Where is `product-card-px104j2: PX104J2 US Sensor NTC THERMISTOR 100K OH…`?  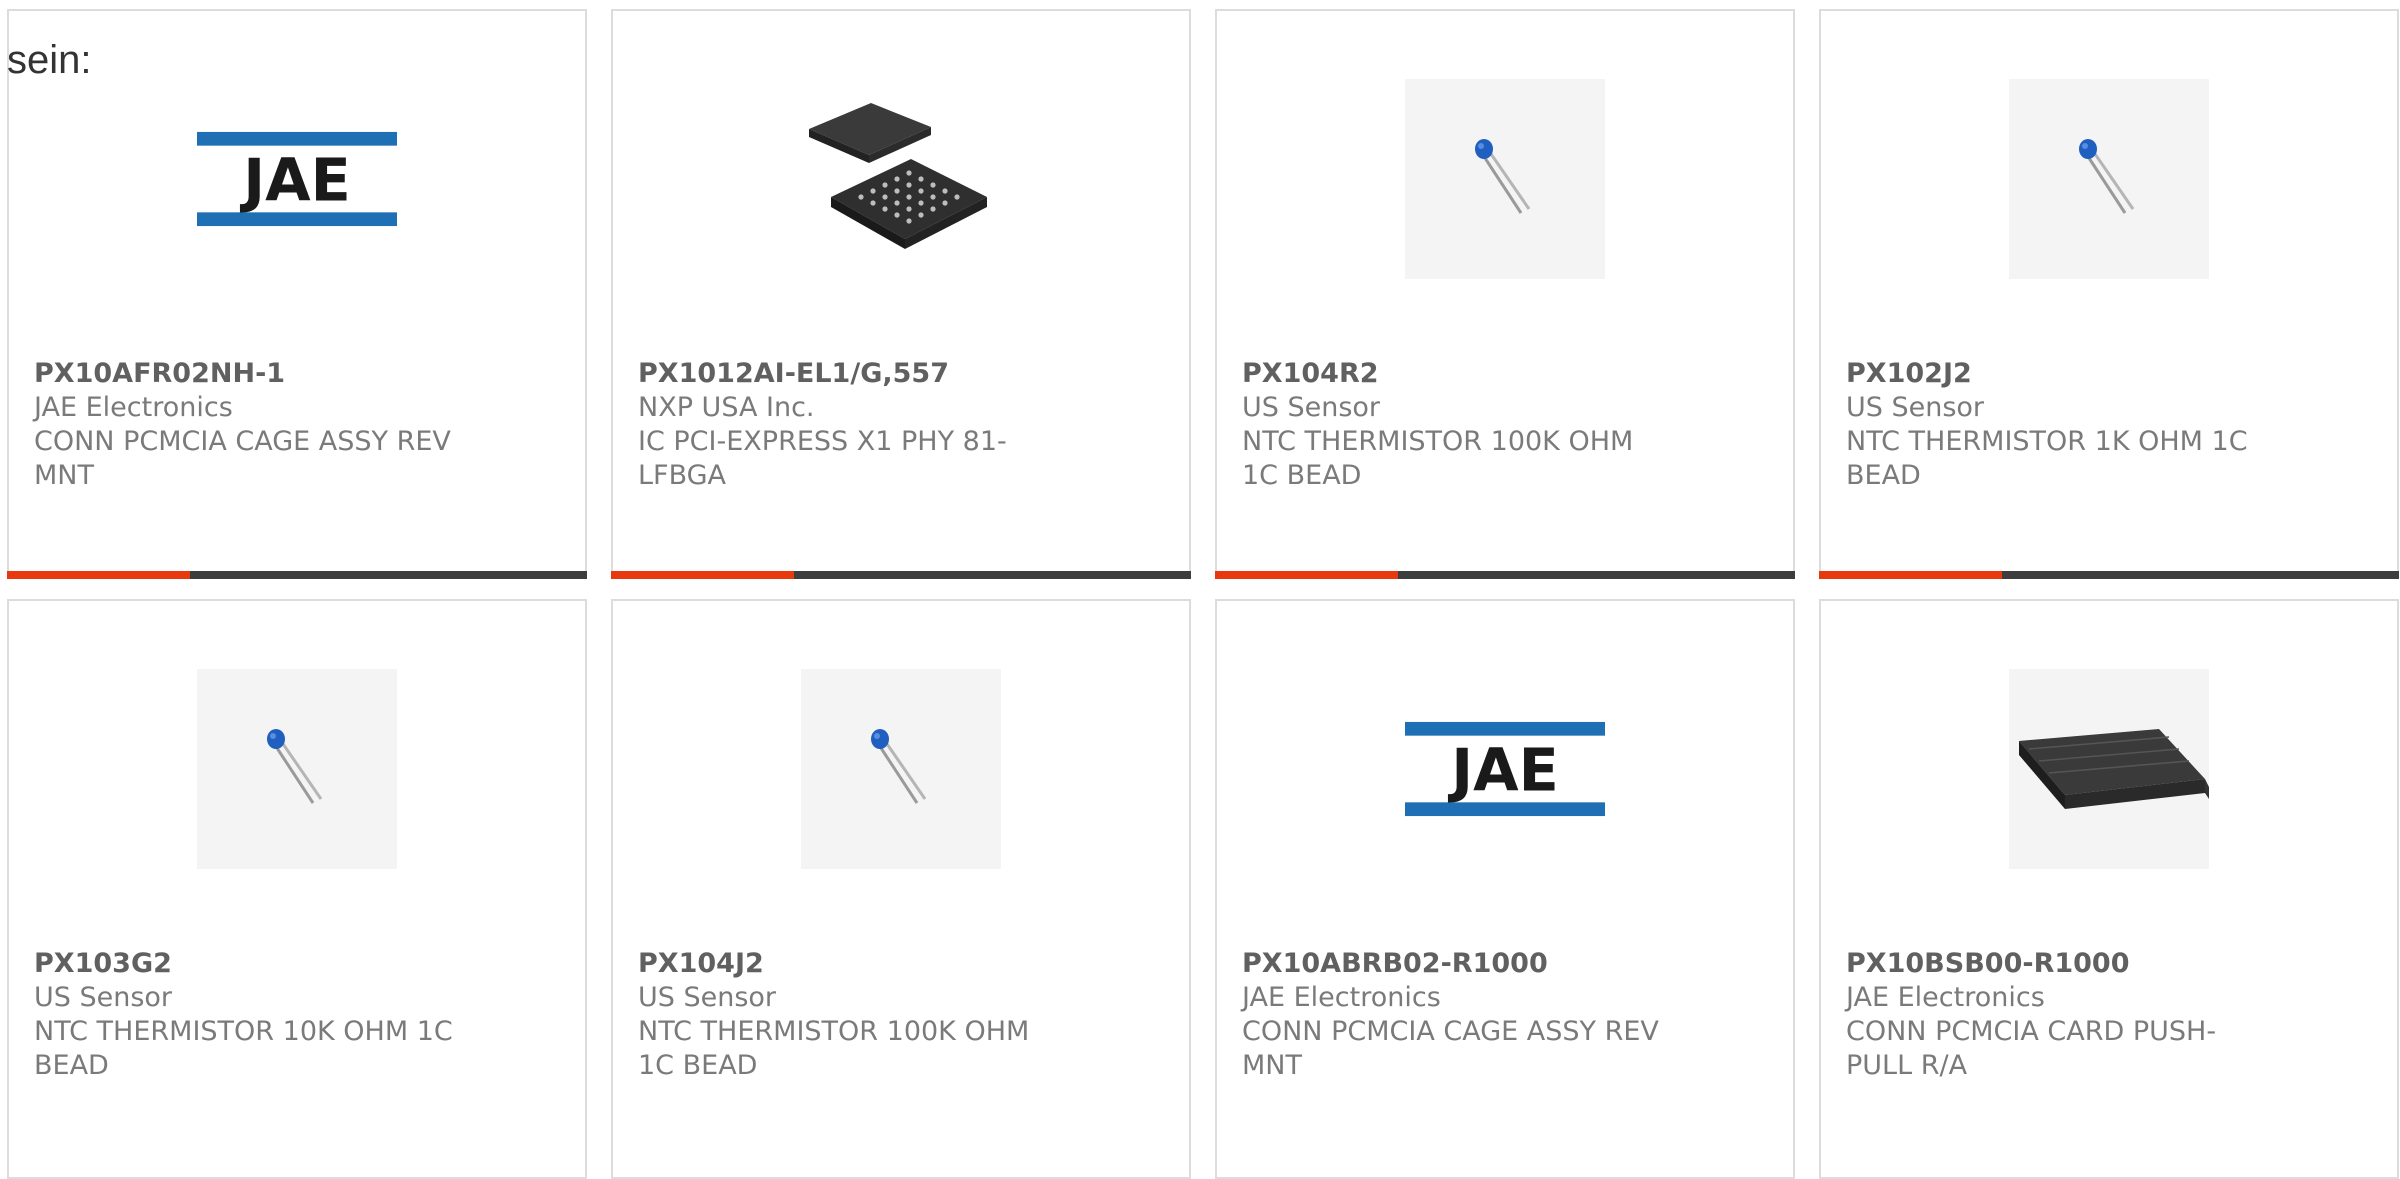 product-card-px104j2: PX104J2 US Sensor NTC THERMISTOR 100K OH… is located at coordinates (901, 889).